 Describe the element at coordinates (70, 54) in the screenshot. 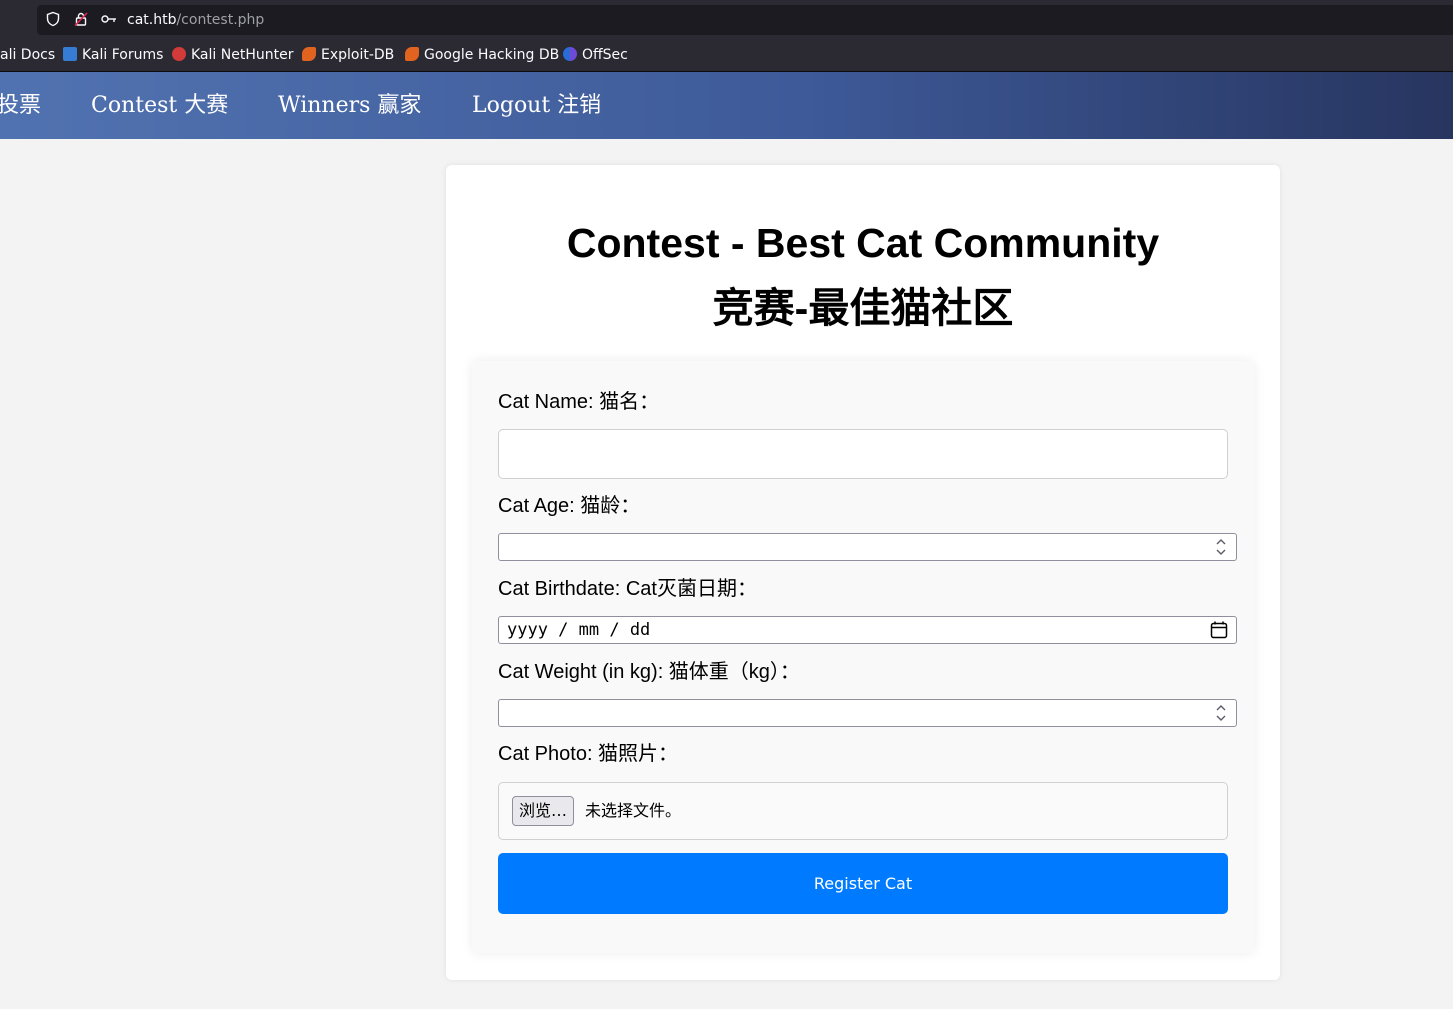

I see `kali-forums-icon` at that location.